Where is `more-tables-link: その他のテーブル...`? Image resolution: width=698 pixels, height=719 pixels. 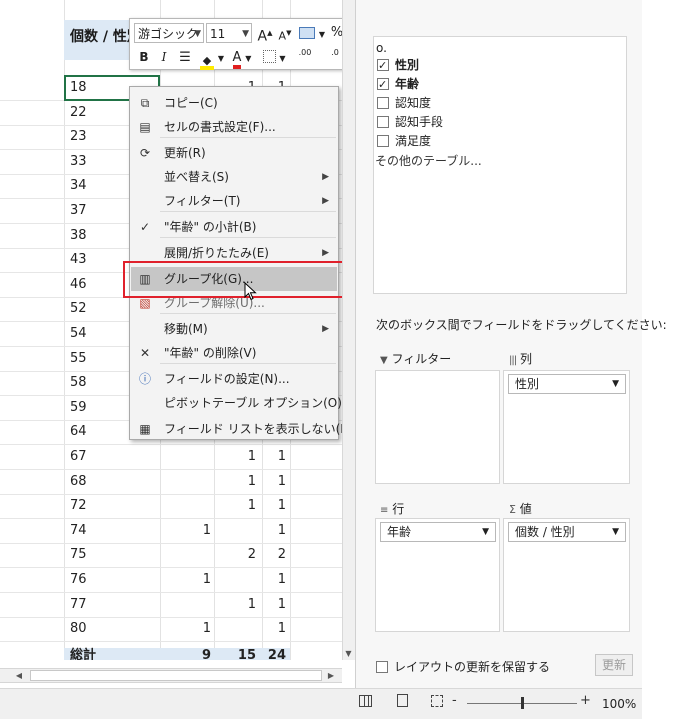 more-tables-link: その他のテーブル... is located at coordinates (428, 161).